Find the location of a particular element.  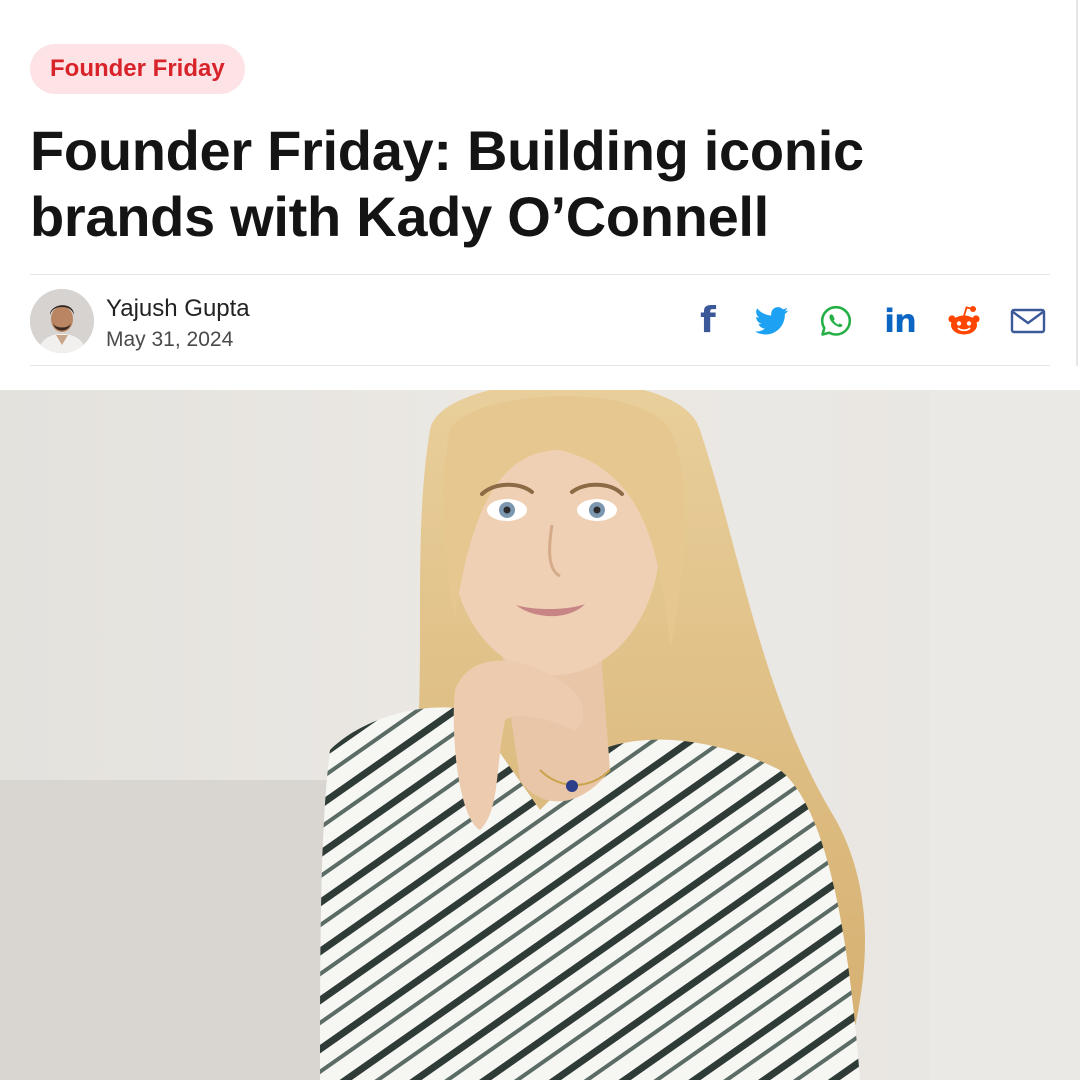

share-bar: f in is located at coordinates (858, 321).